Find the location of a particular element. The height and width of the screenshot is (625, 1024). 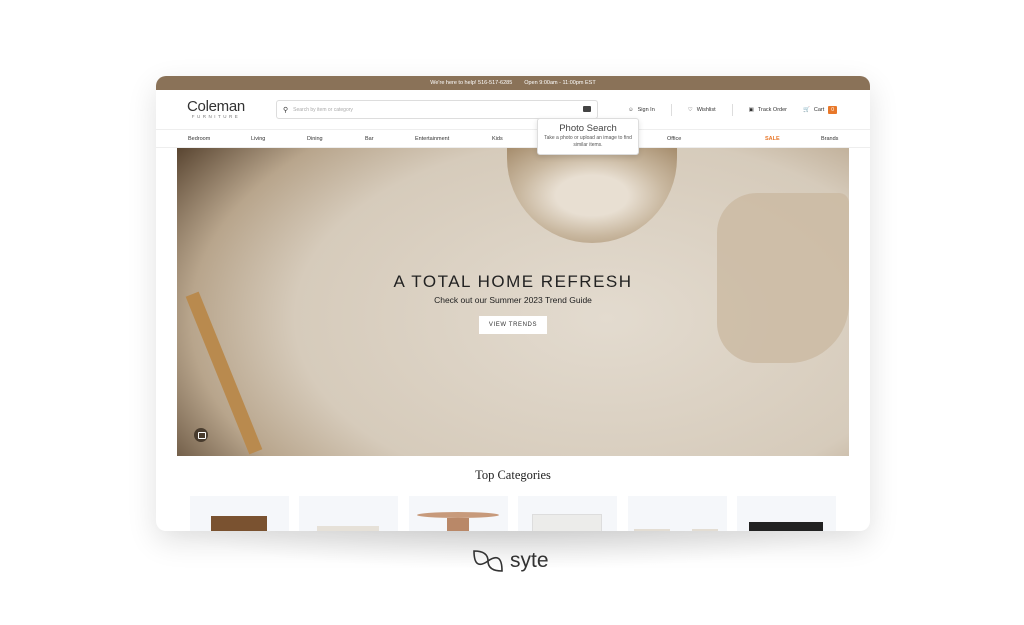

heart-icon: ♡ is located at coordinates (690, 110).